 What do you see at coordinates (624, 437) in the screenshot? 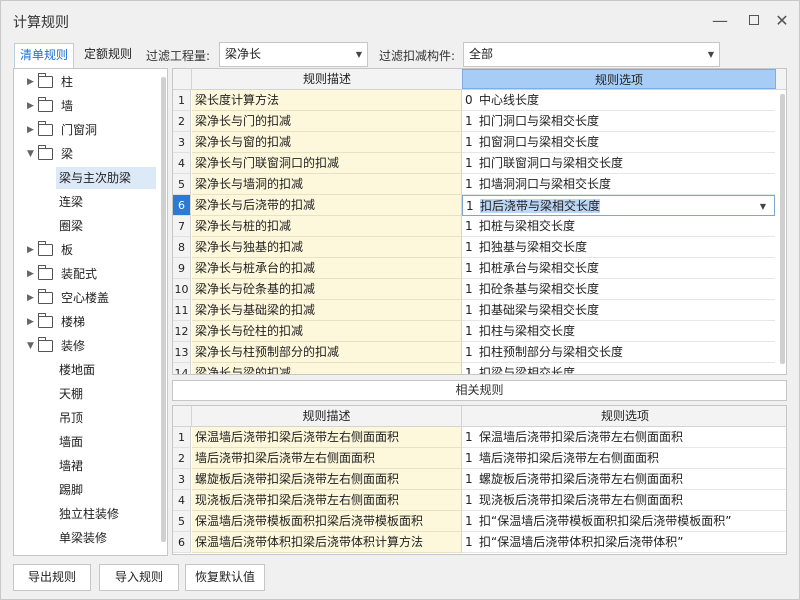
I see `rule-option: 1 保温墙后浇带扣梁后浇带左右侧面面积` at bounding box center [624, 437].